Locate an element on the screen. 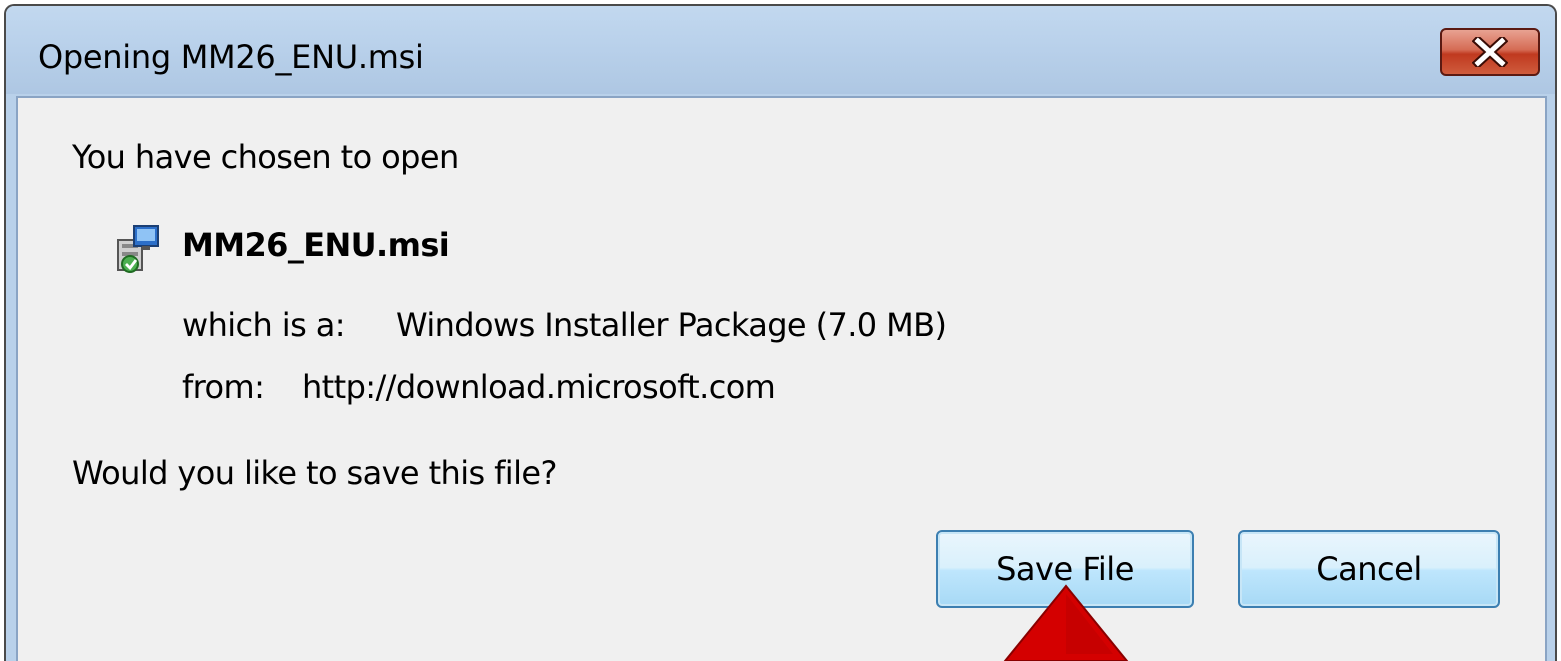 Image resolution: width=1561 pixels, height=661 pixels. save-question: Would you like to save this file? is located at coordinates (314, 473).